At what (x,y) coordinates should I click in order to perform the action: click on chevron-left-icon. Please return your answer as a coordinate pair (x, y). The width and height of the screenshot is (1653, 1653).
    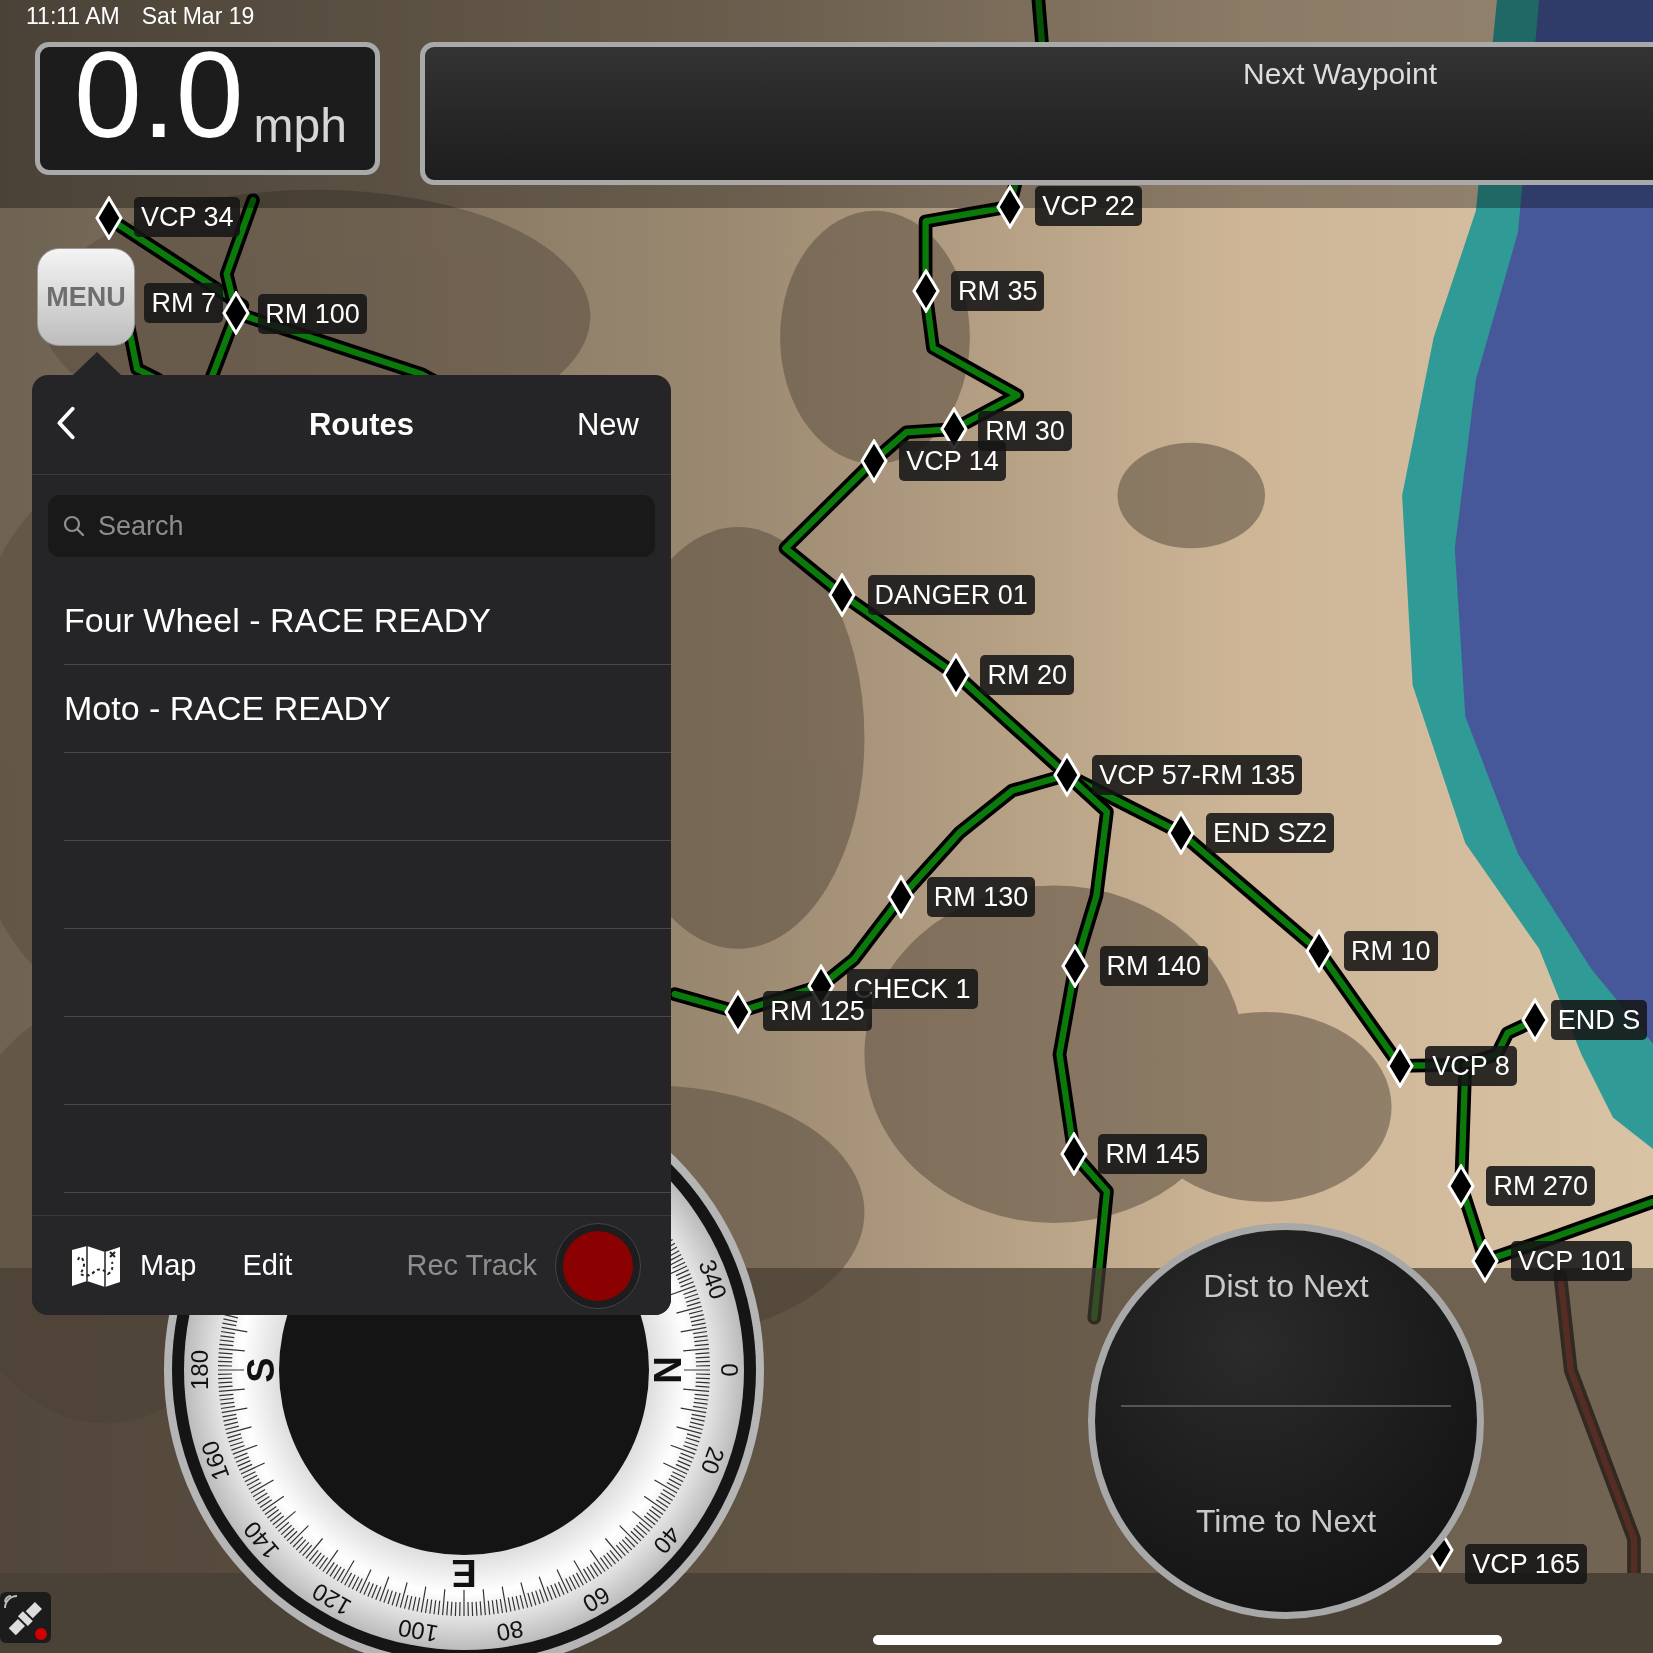
    Looking at the image, I should click on (66, 423).